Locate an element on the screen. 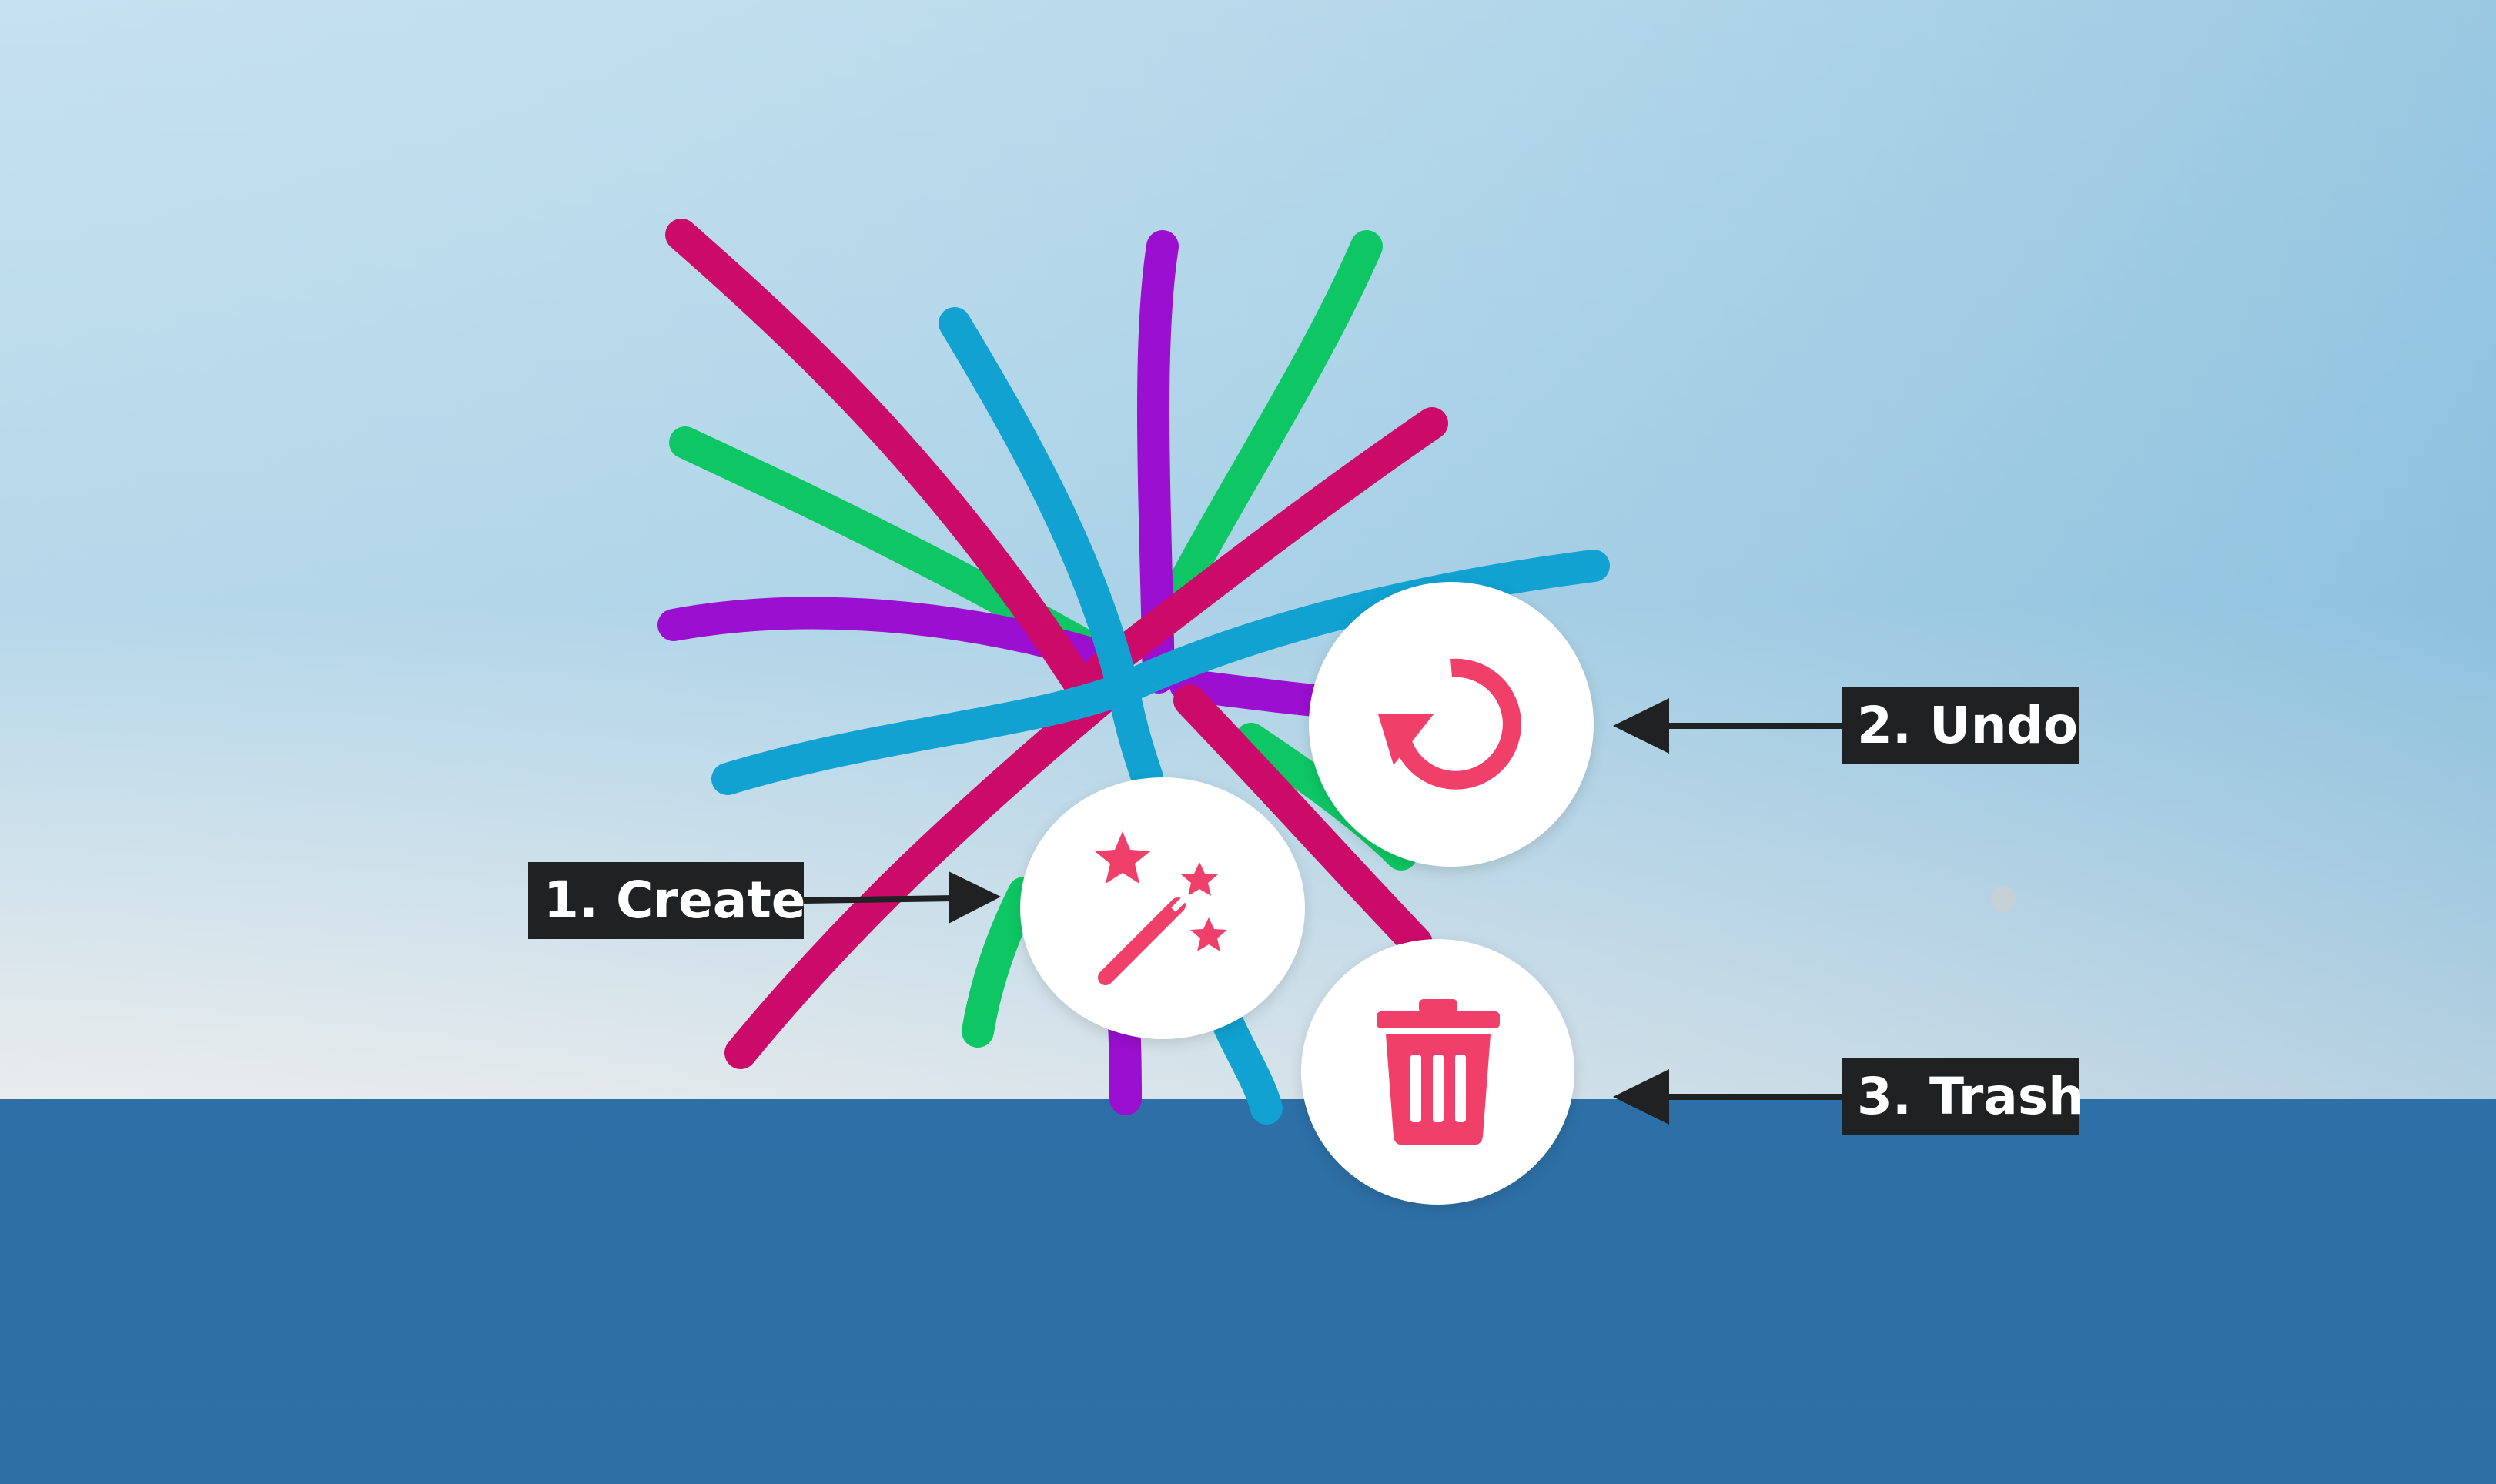  trash-icon is located at coordinates (1438, 1072).